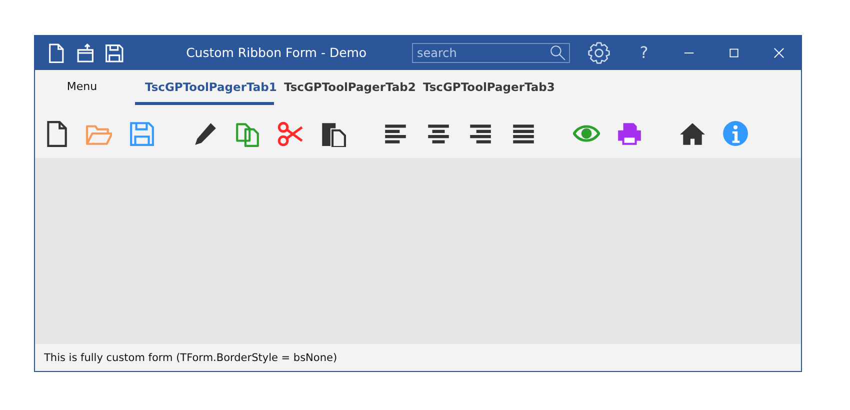  What do you see at coordinates (735, 133) in the screenshot?
I see `info-icon` at bounding box center [735, 133].